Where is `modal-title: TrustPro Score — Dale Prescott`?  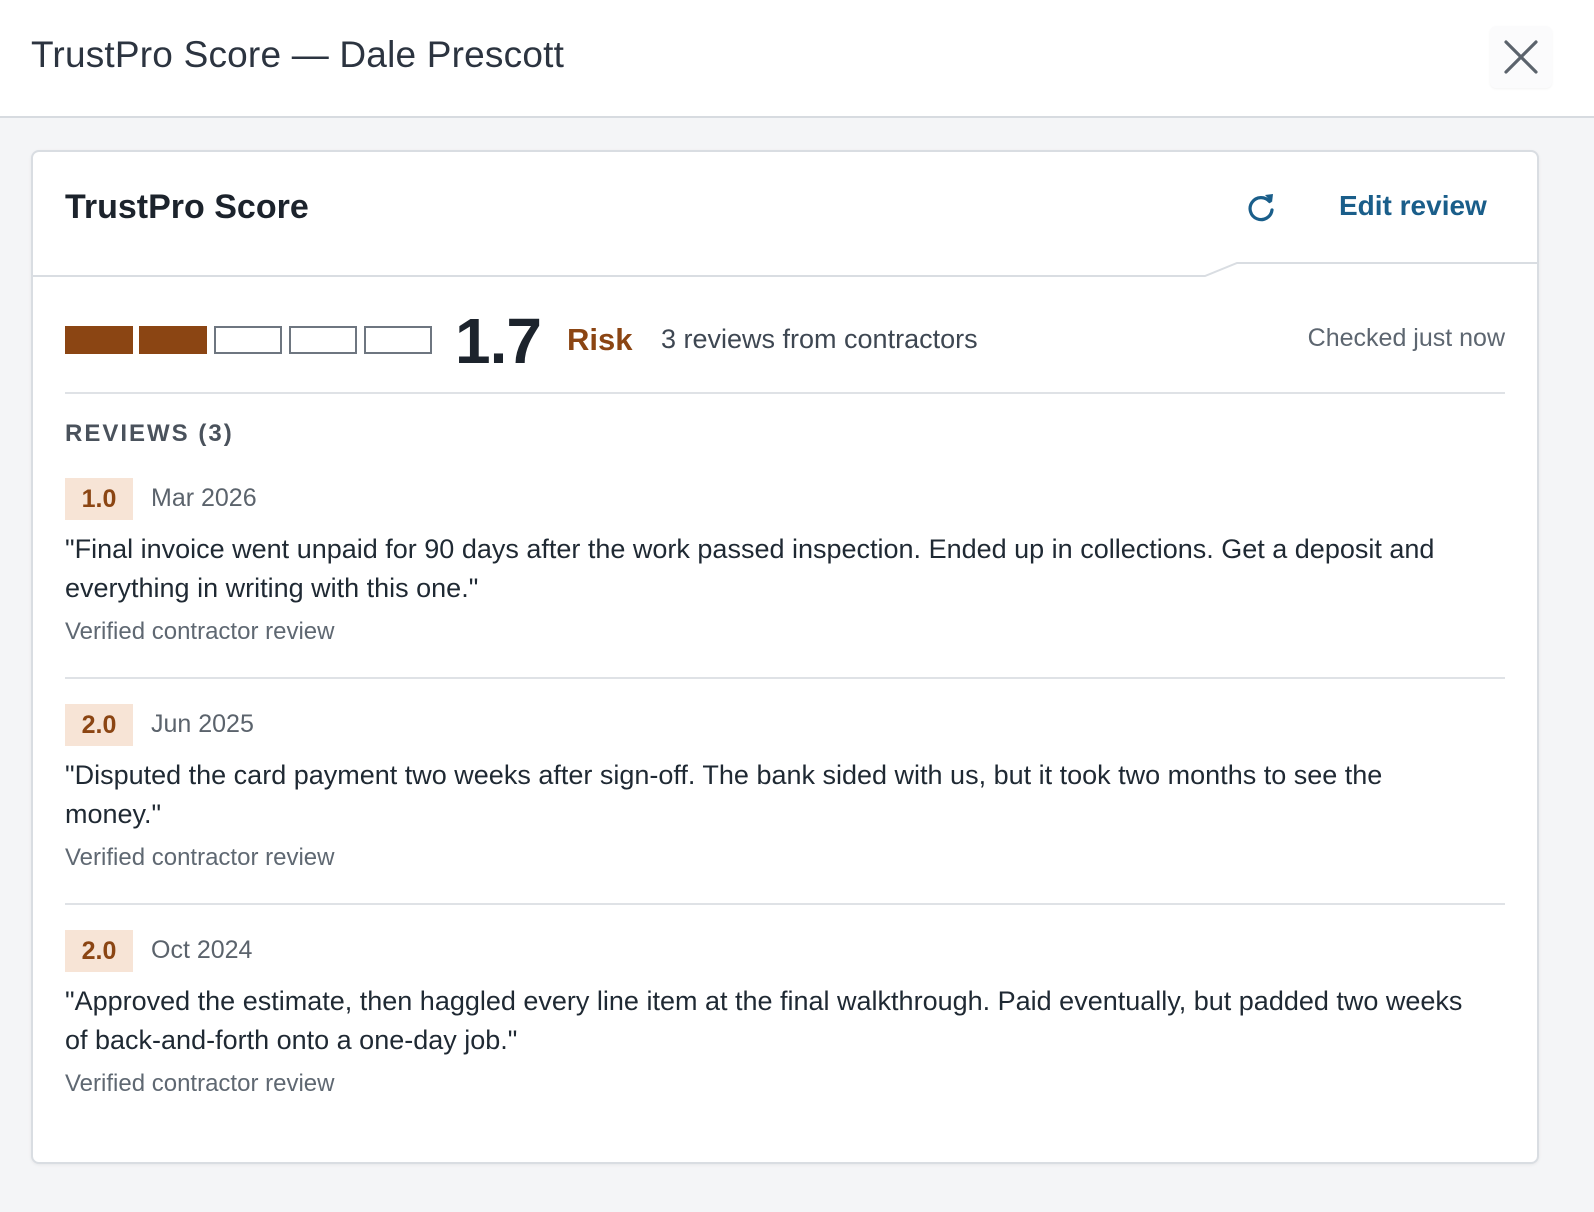 modal-title: TrustPro Score — Dale Prescott is located at coordinates (298, 54).